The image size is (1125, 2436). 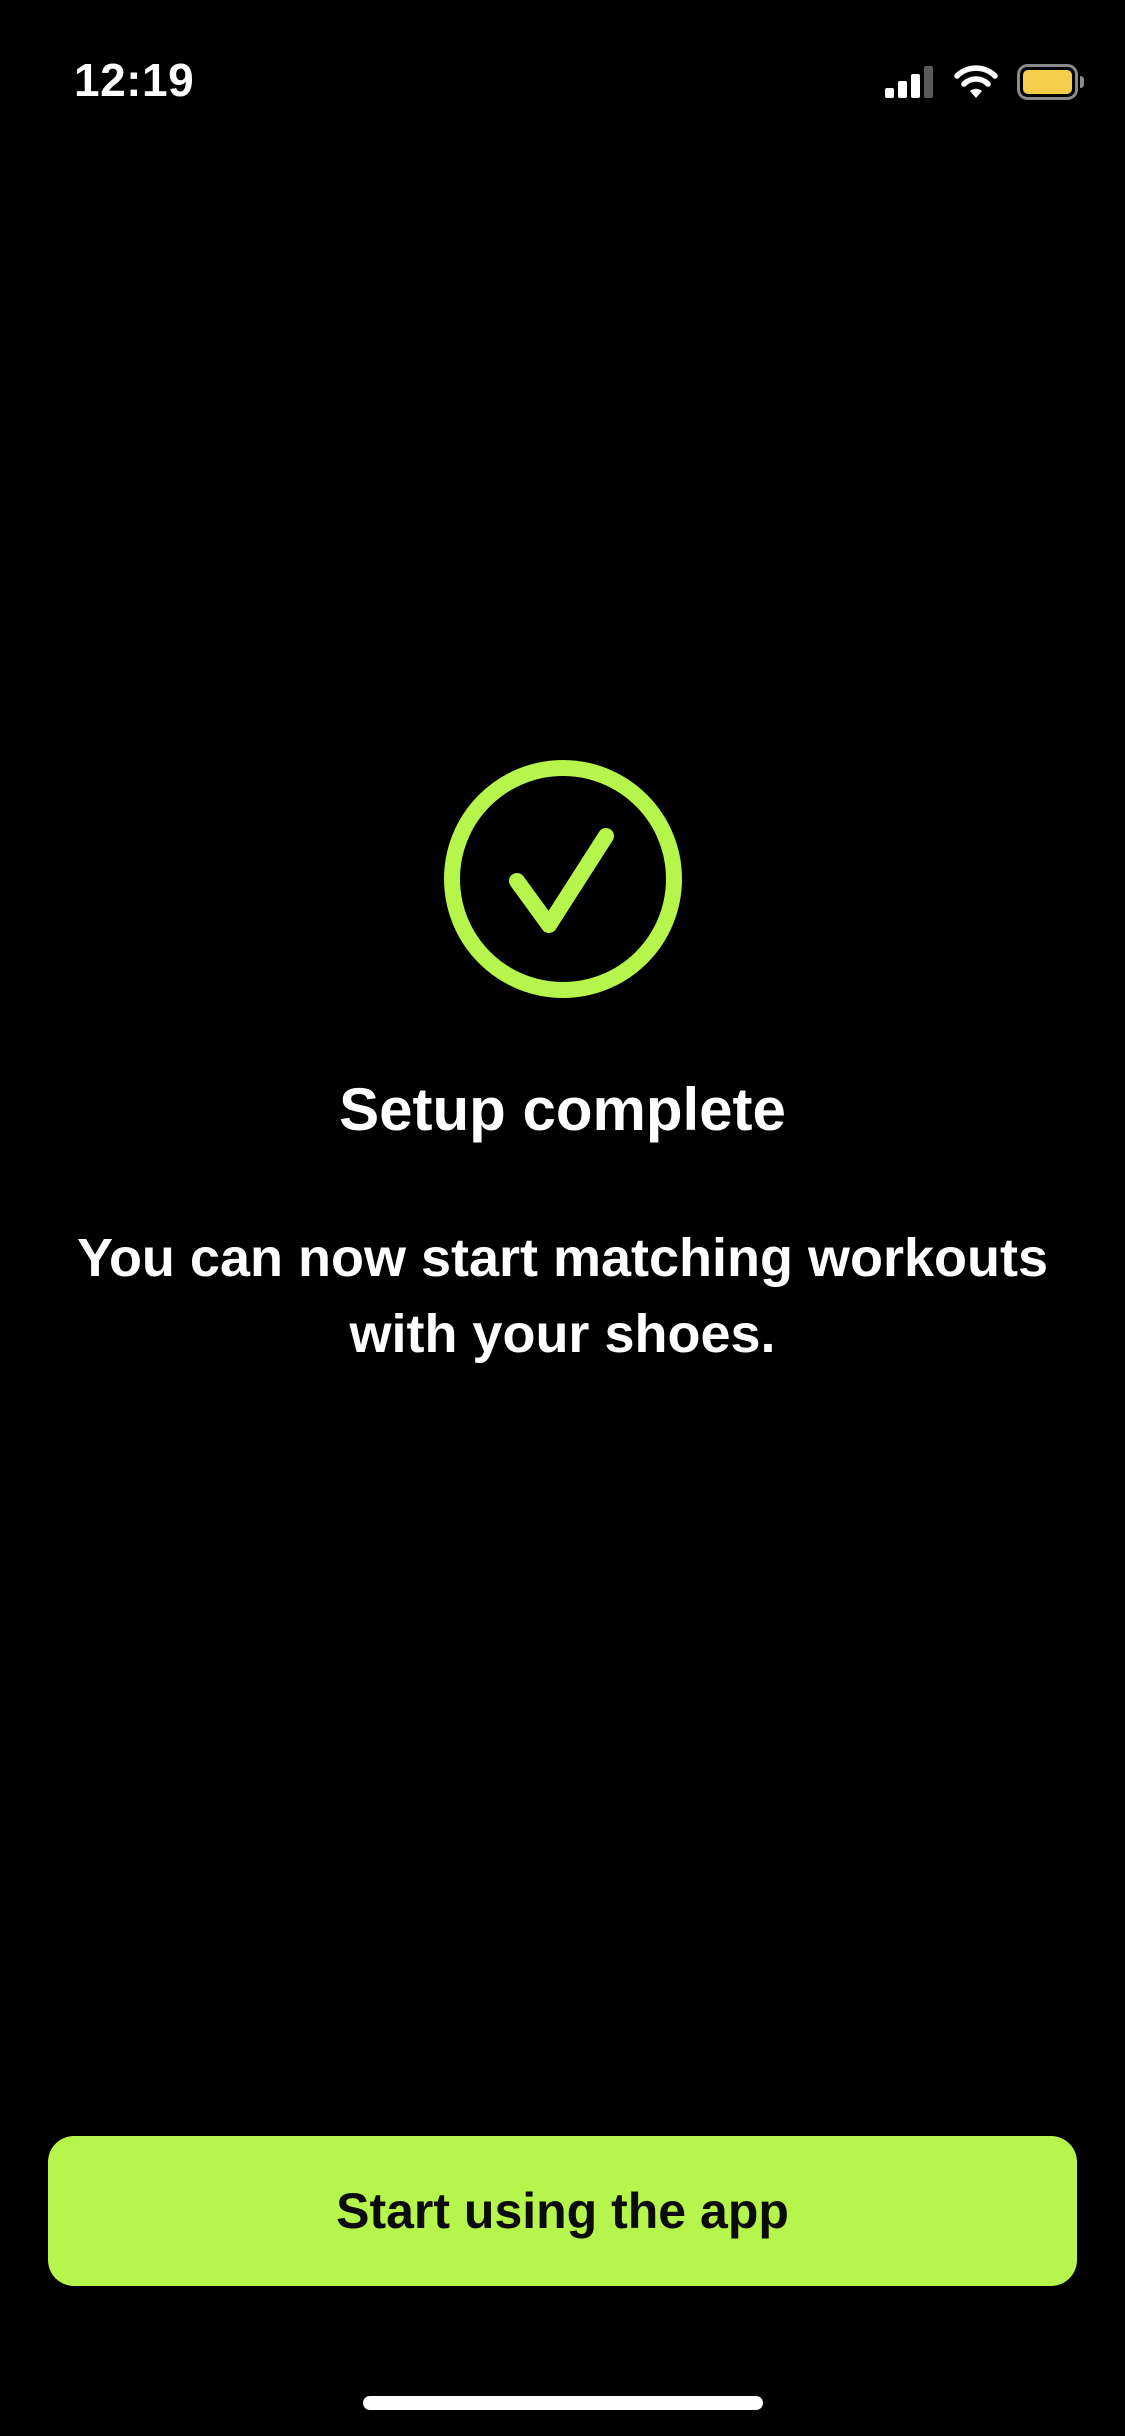 What do you see at coordinates (910, 82) in the screenshot?
I see `cellular-signal-icon` at bounding box center [910, 82].